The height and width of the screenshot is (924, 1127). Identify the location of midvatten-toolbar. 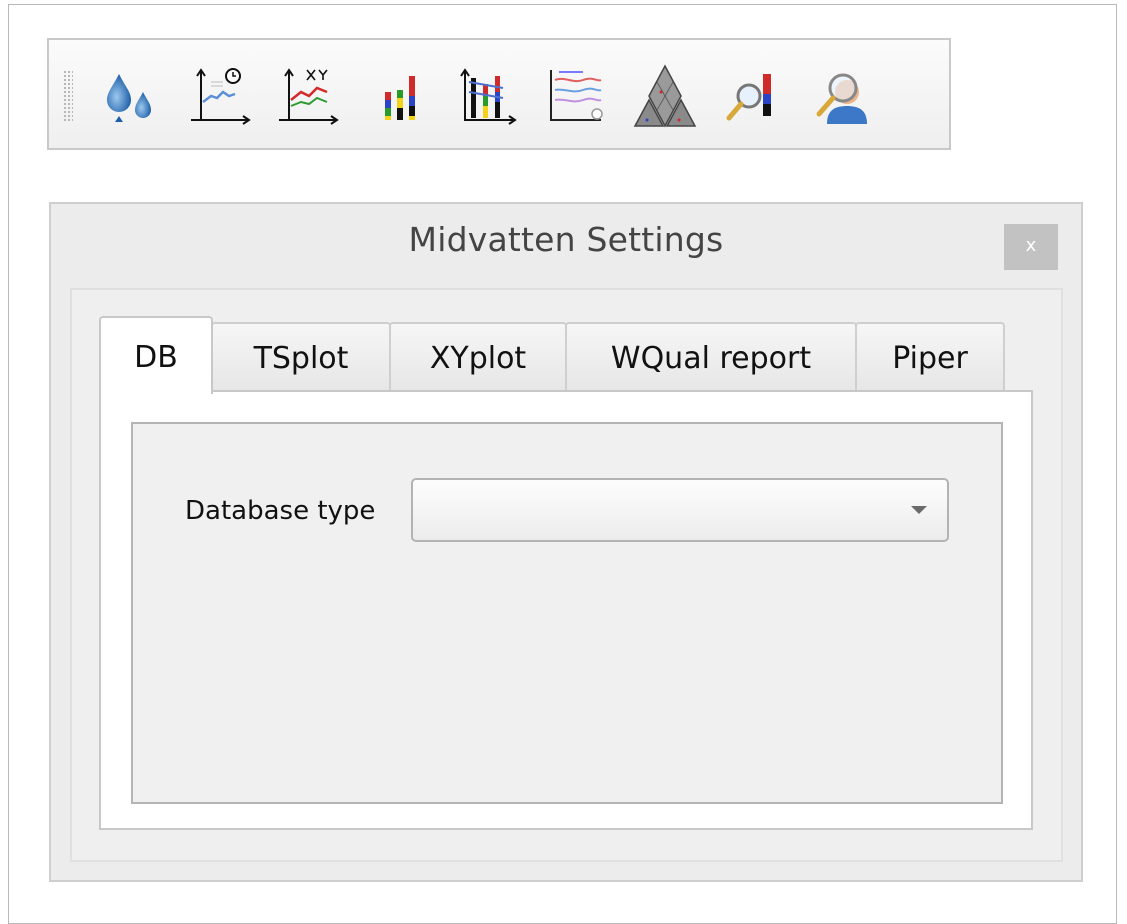
(499, 94).